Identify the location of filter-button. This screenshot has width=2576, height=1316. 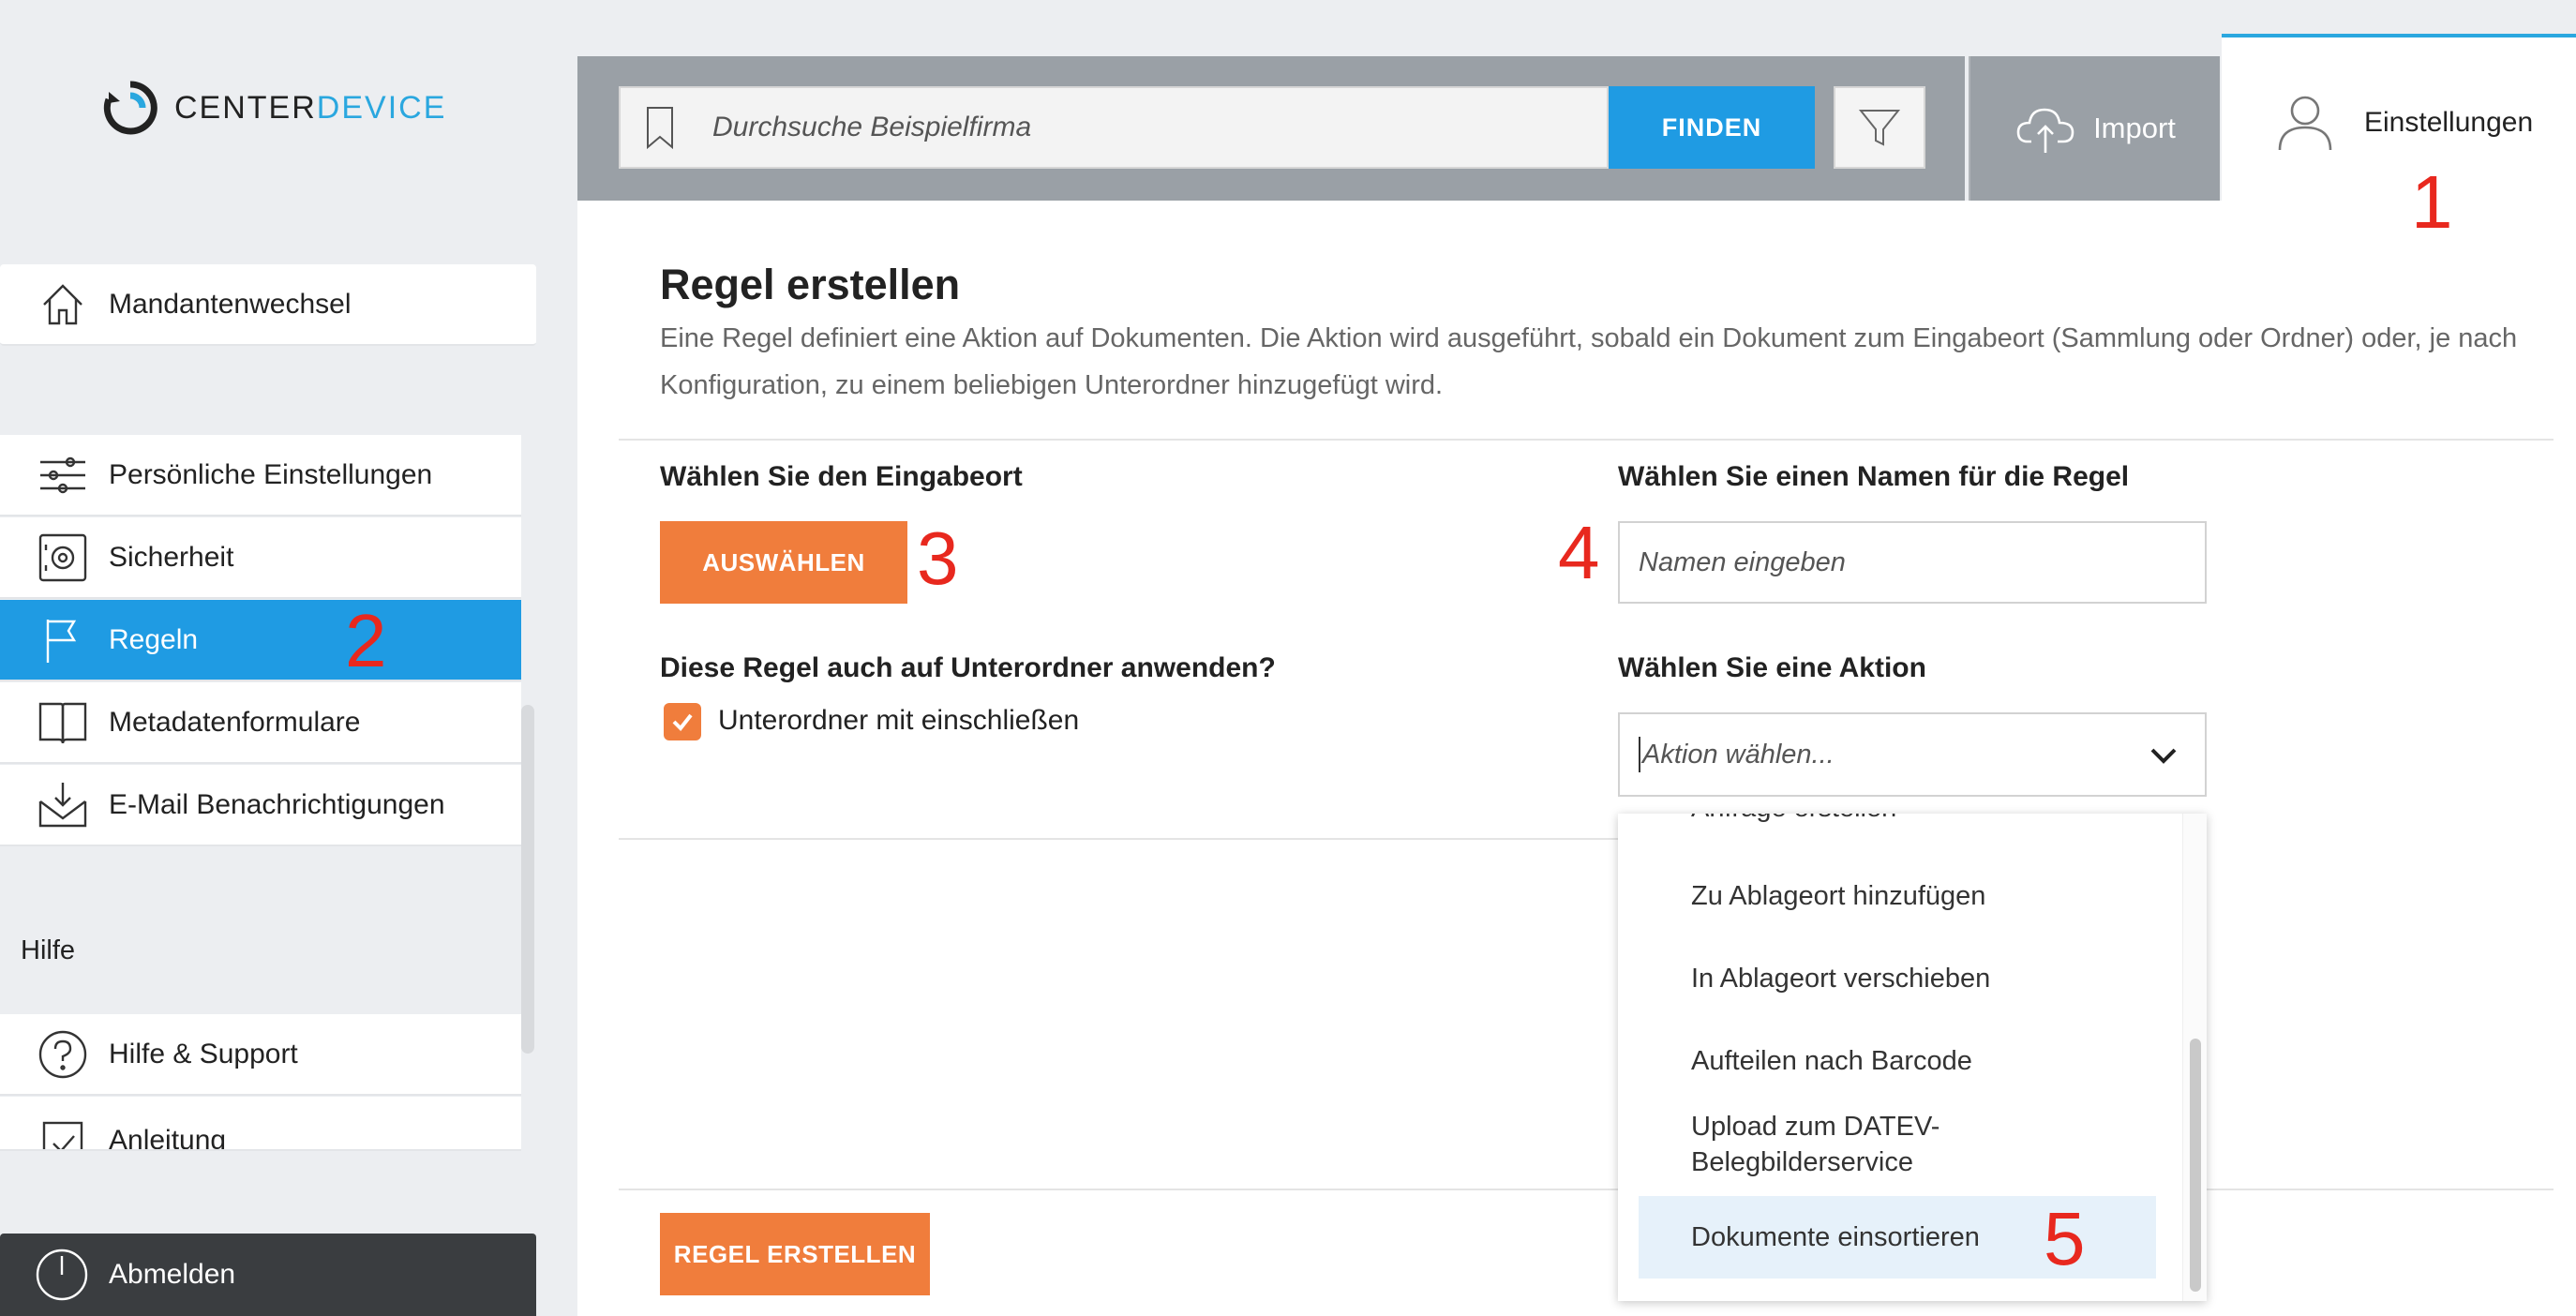
(1880, 128).